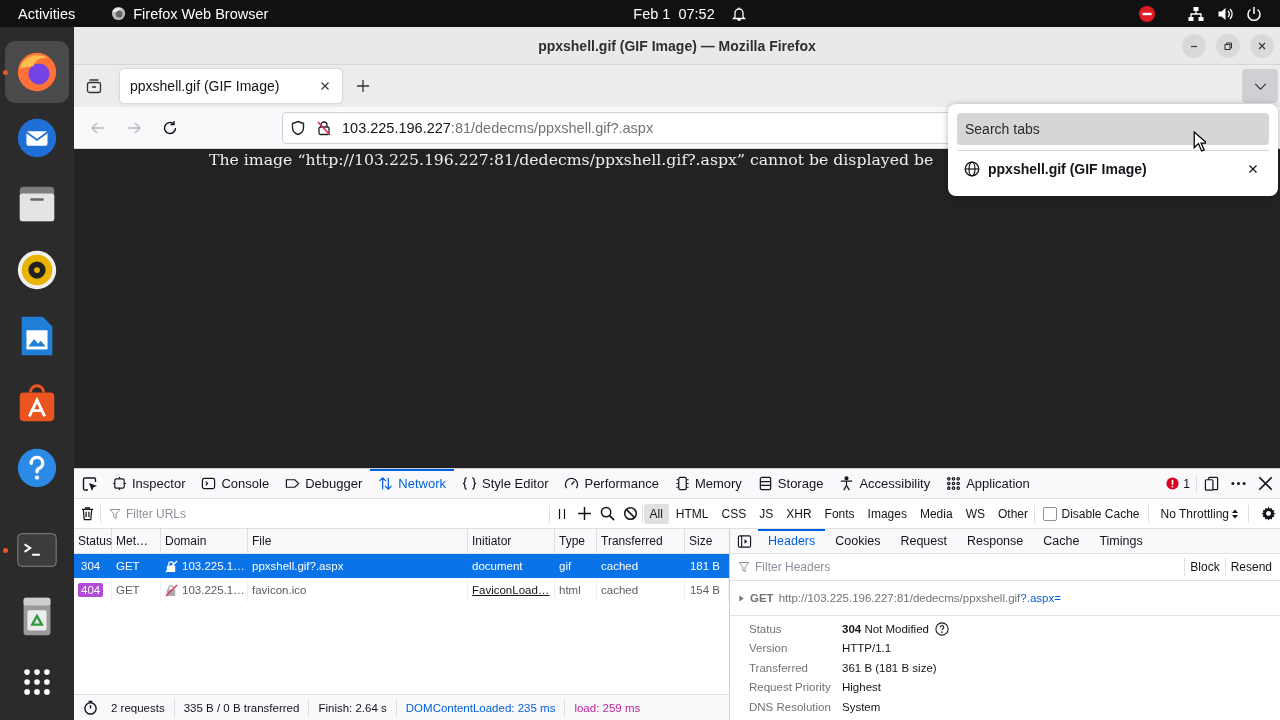 Image resolution: width=1280 pixels, height=720 pixels. I want to click on type-filter-button: Images, so click(887, 513).